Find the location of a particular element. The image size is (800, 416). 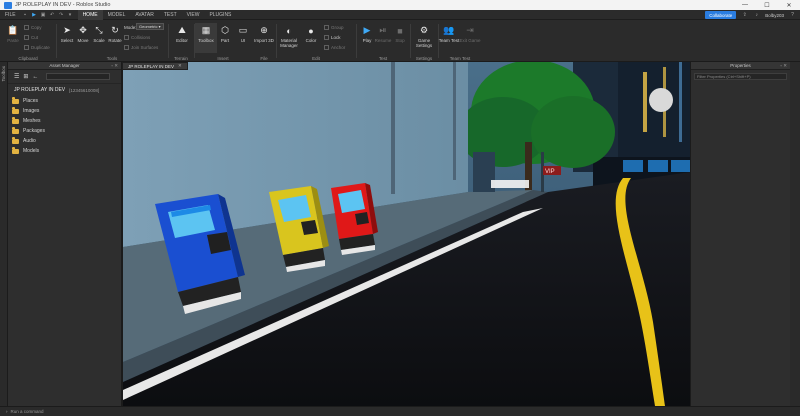

collisions-label: Collisions is located at coordinates (141, 37).